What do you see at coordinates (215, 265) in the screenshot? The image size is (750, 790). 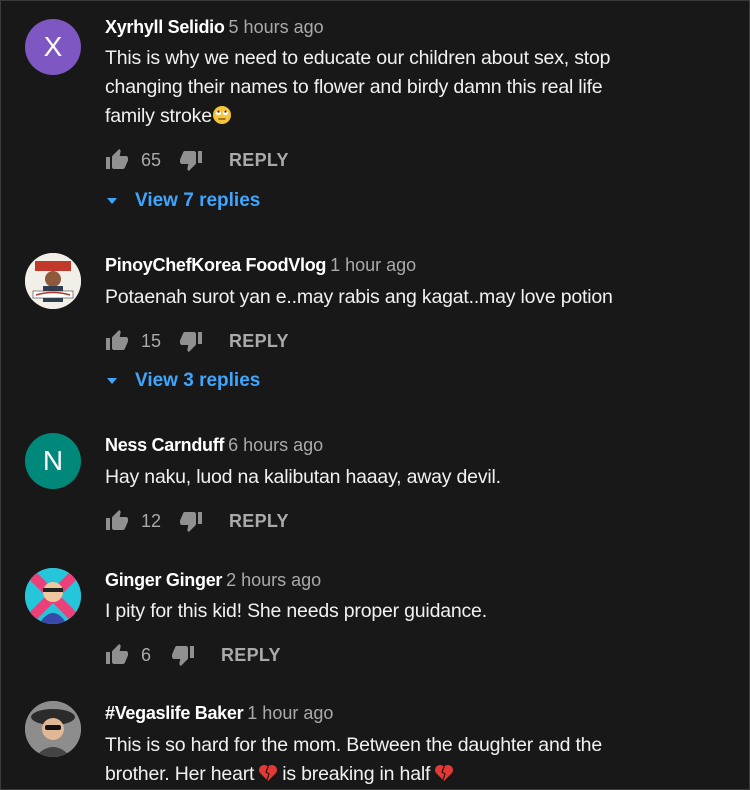 I see `comment-author: PinoyChefKorea FoodVlog` at bounding box center [215, 265].